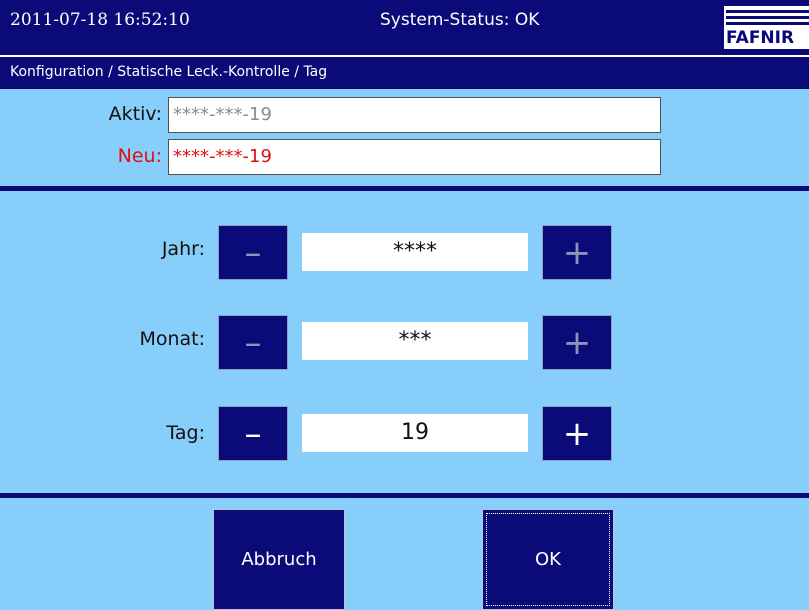 The height and width of the screenshot is (610, 809). I want to click on day-minus-button: –, so click(253, 433).